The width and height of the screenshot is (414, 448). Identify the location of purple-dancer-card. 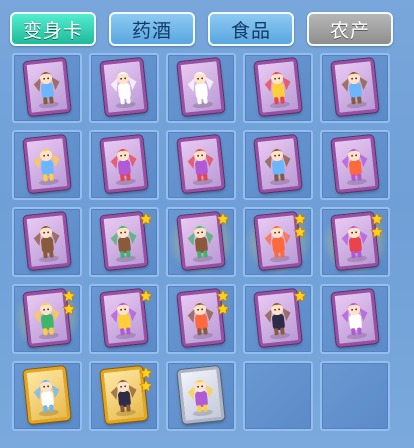
(47, 241).